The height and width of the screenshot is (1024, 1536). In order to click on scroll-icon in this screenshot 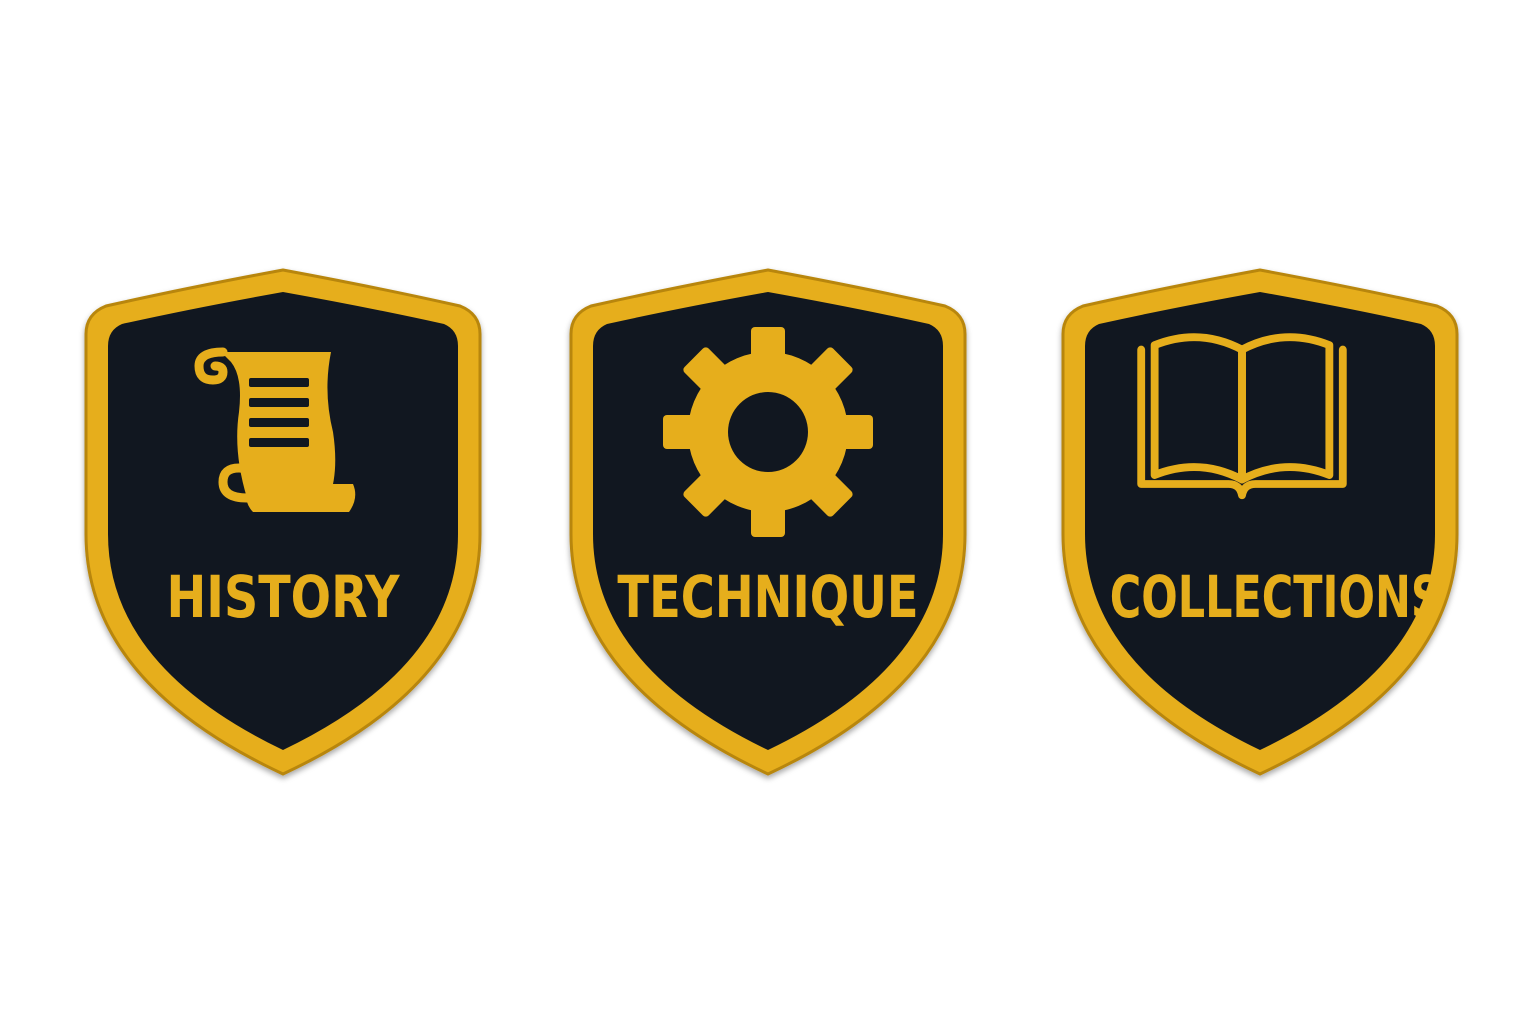, I will do `click(283, 432)`.